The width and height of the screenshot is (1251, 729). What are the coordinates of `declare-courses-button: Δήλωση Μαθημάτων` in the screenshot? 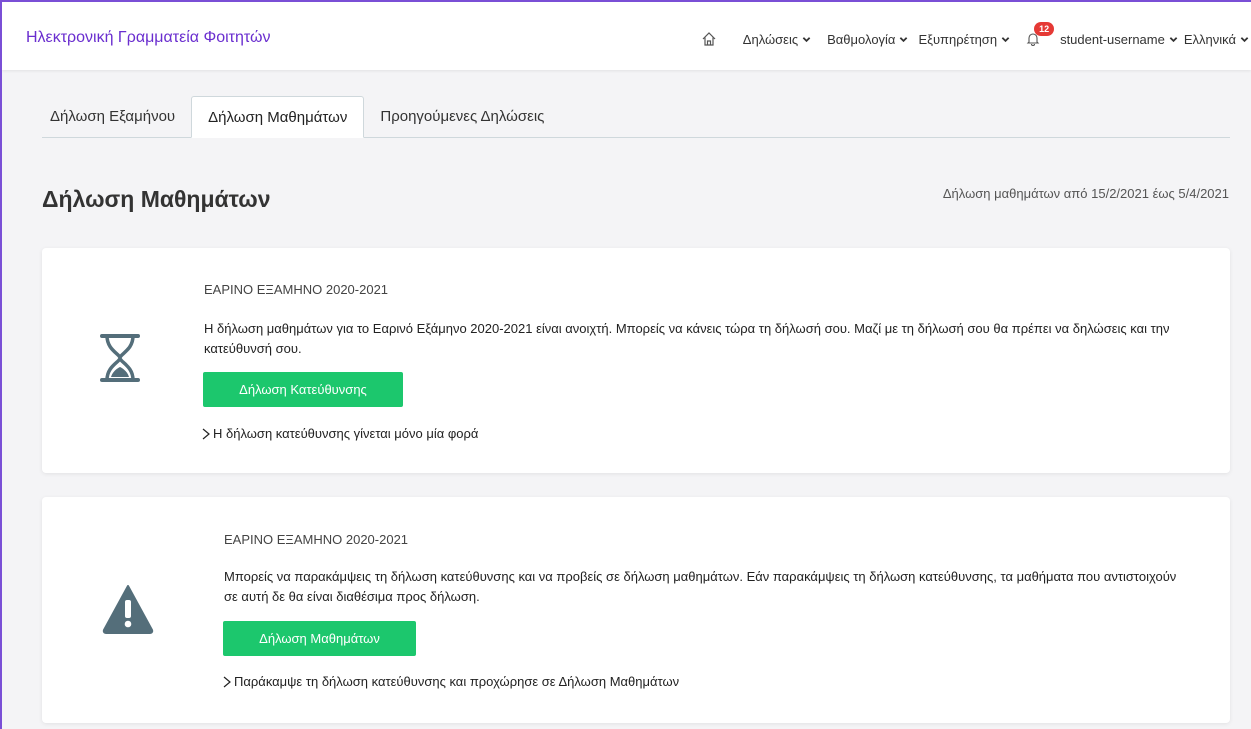 It's located at (319, 638).